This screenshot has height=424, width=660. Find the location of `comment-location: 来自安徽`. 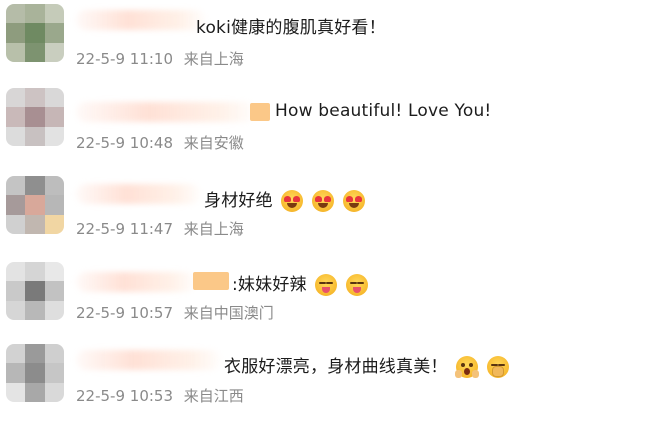

comment-location: 来自安徽 is located at coordinates (213, 143).